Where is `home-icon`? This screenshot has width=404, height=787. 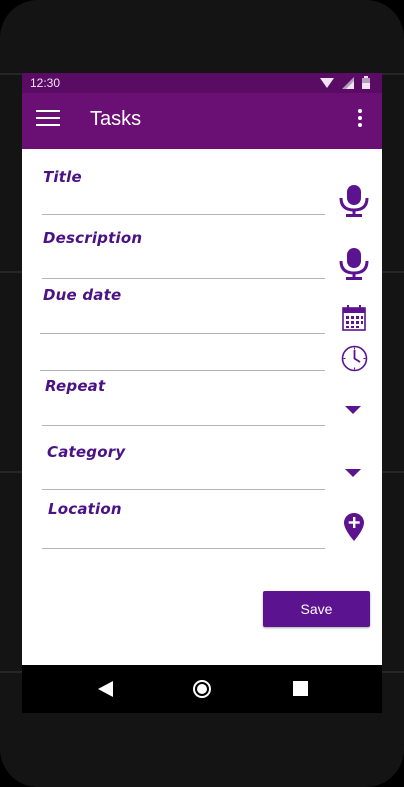 home-icon is located at coordinates (202, 689).